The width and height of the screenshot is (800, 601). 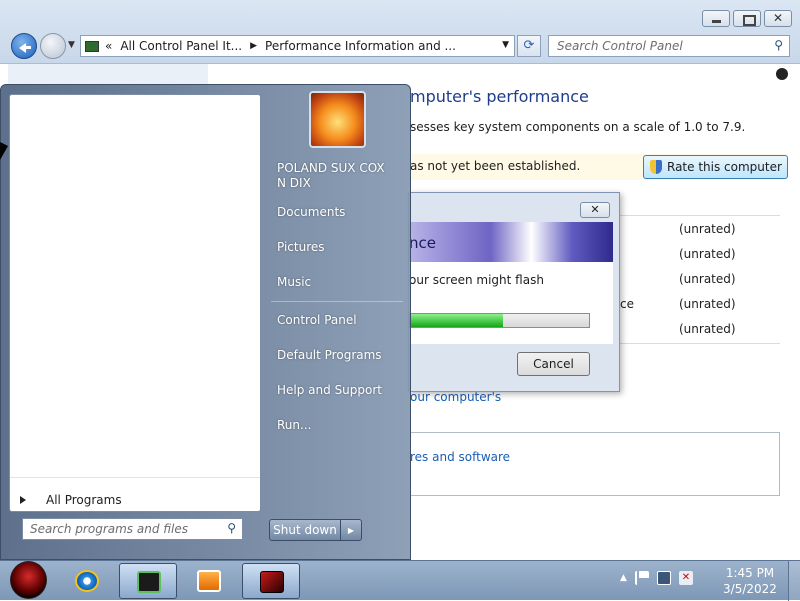 I want to click on refresh-button: ⟳, so click(x=529, y=46).